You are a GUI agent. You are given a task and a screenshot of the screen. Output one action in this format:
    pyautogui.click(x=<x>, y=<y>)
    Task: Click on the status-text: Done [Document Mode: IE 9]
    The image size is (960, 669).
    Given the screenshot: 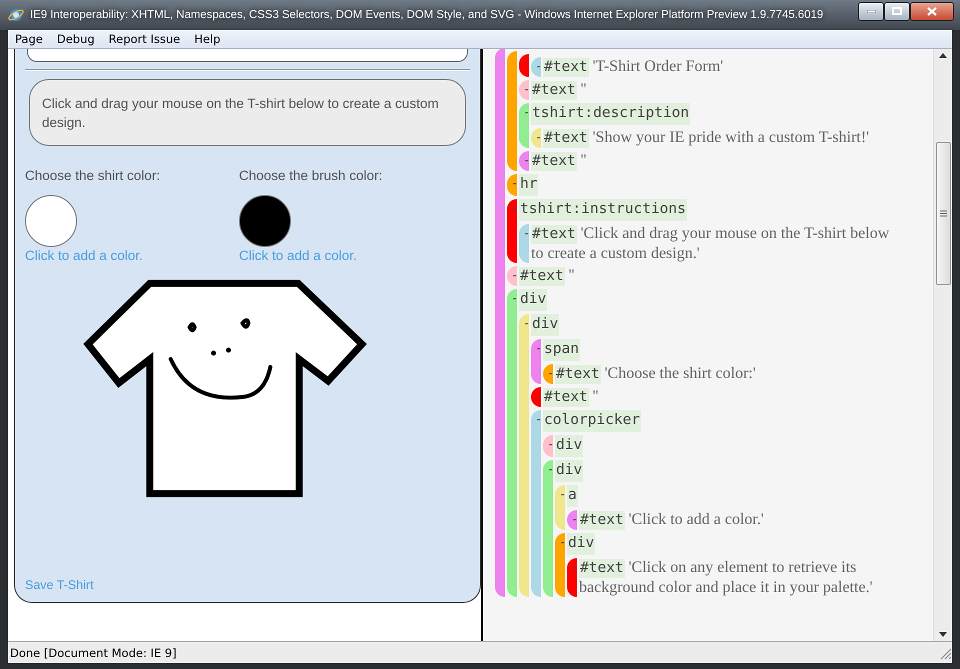 What is the action you would take?
    pyautogui.click(x=94, y=653)
    